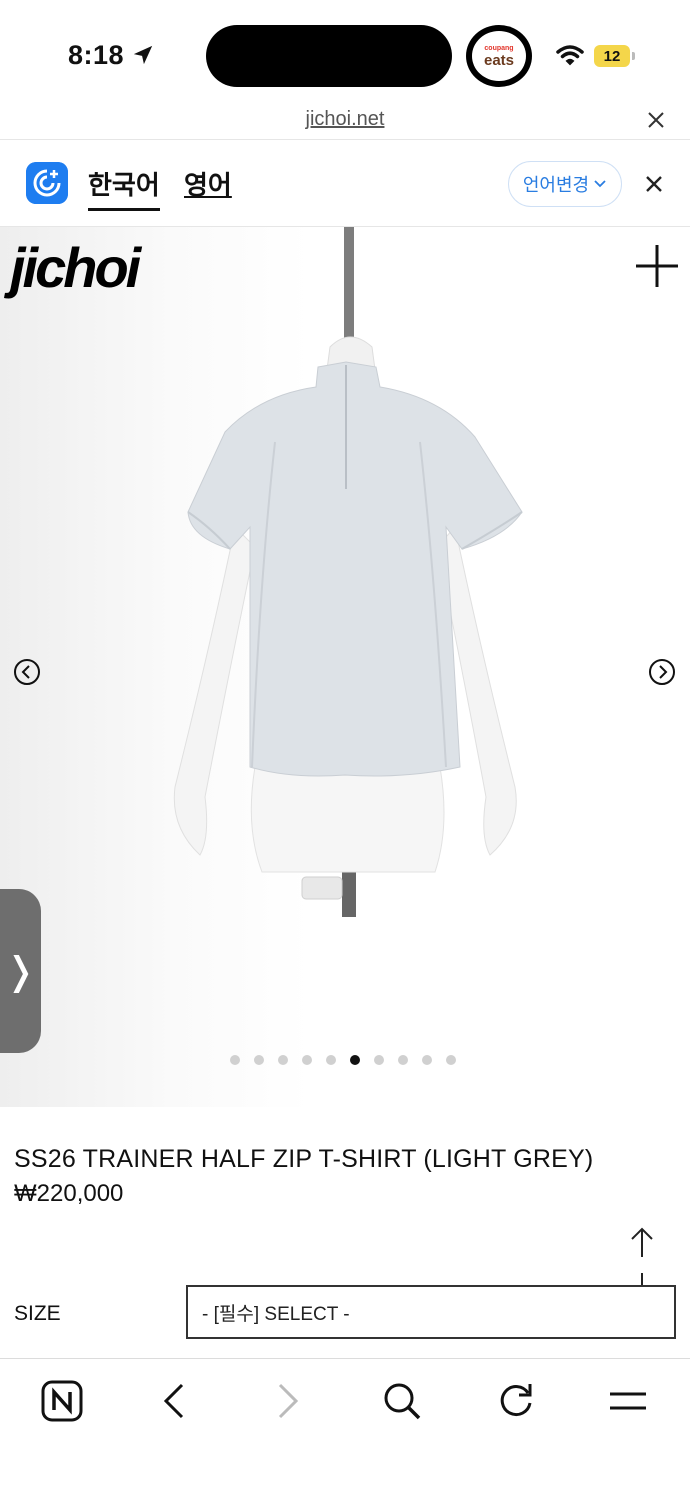 The width and height of the screenshot is (690, 1500). Describe the element at coordinates (657, 266) in the screenshot. I see `plus-icon` at that location.